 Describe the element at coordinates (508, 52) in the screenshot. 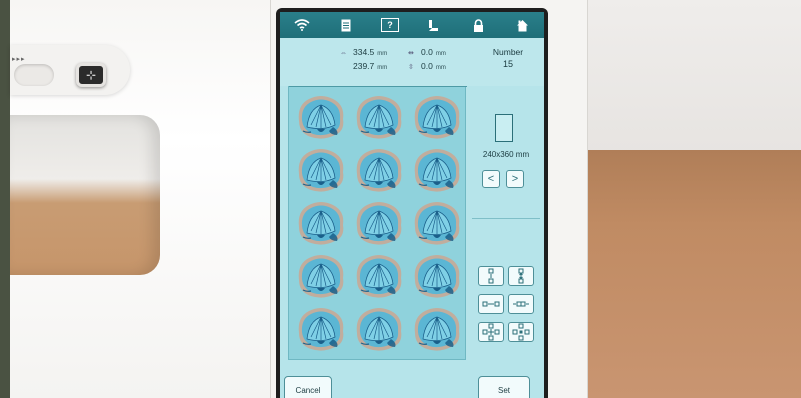

I see `number-label: Number` at that location.